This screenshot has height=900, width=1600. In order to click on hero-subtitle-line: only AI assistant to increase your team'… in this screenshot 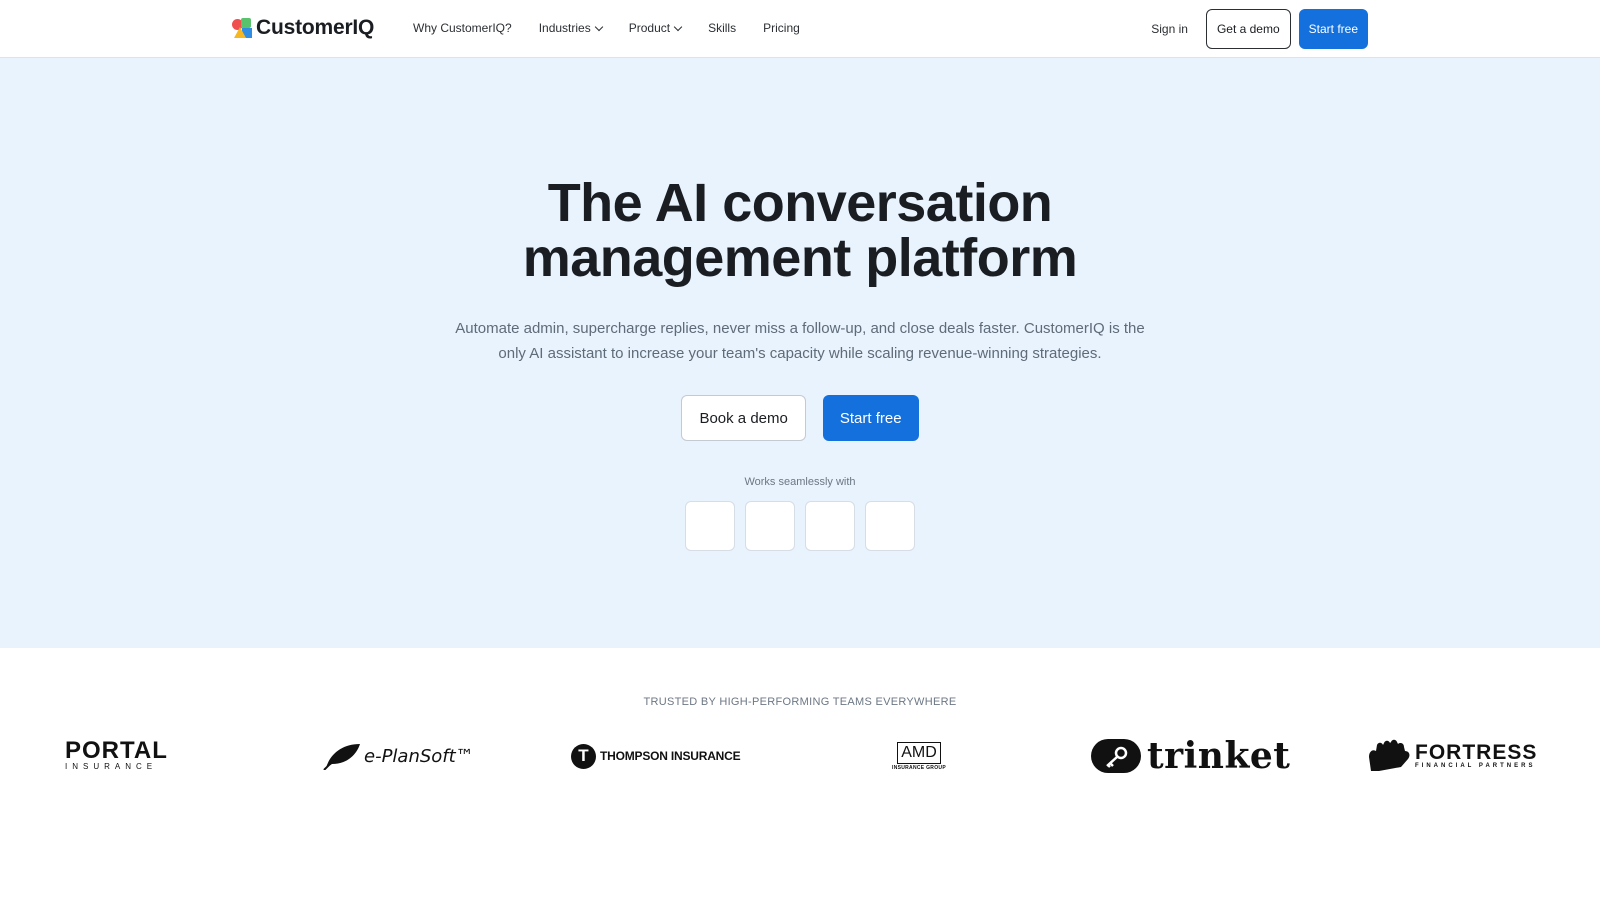, I will do `click(800, 353)`.